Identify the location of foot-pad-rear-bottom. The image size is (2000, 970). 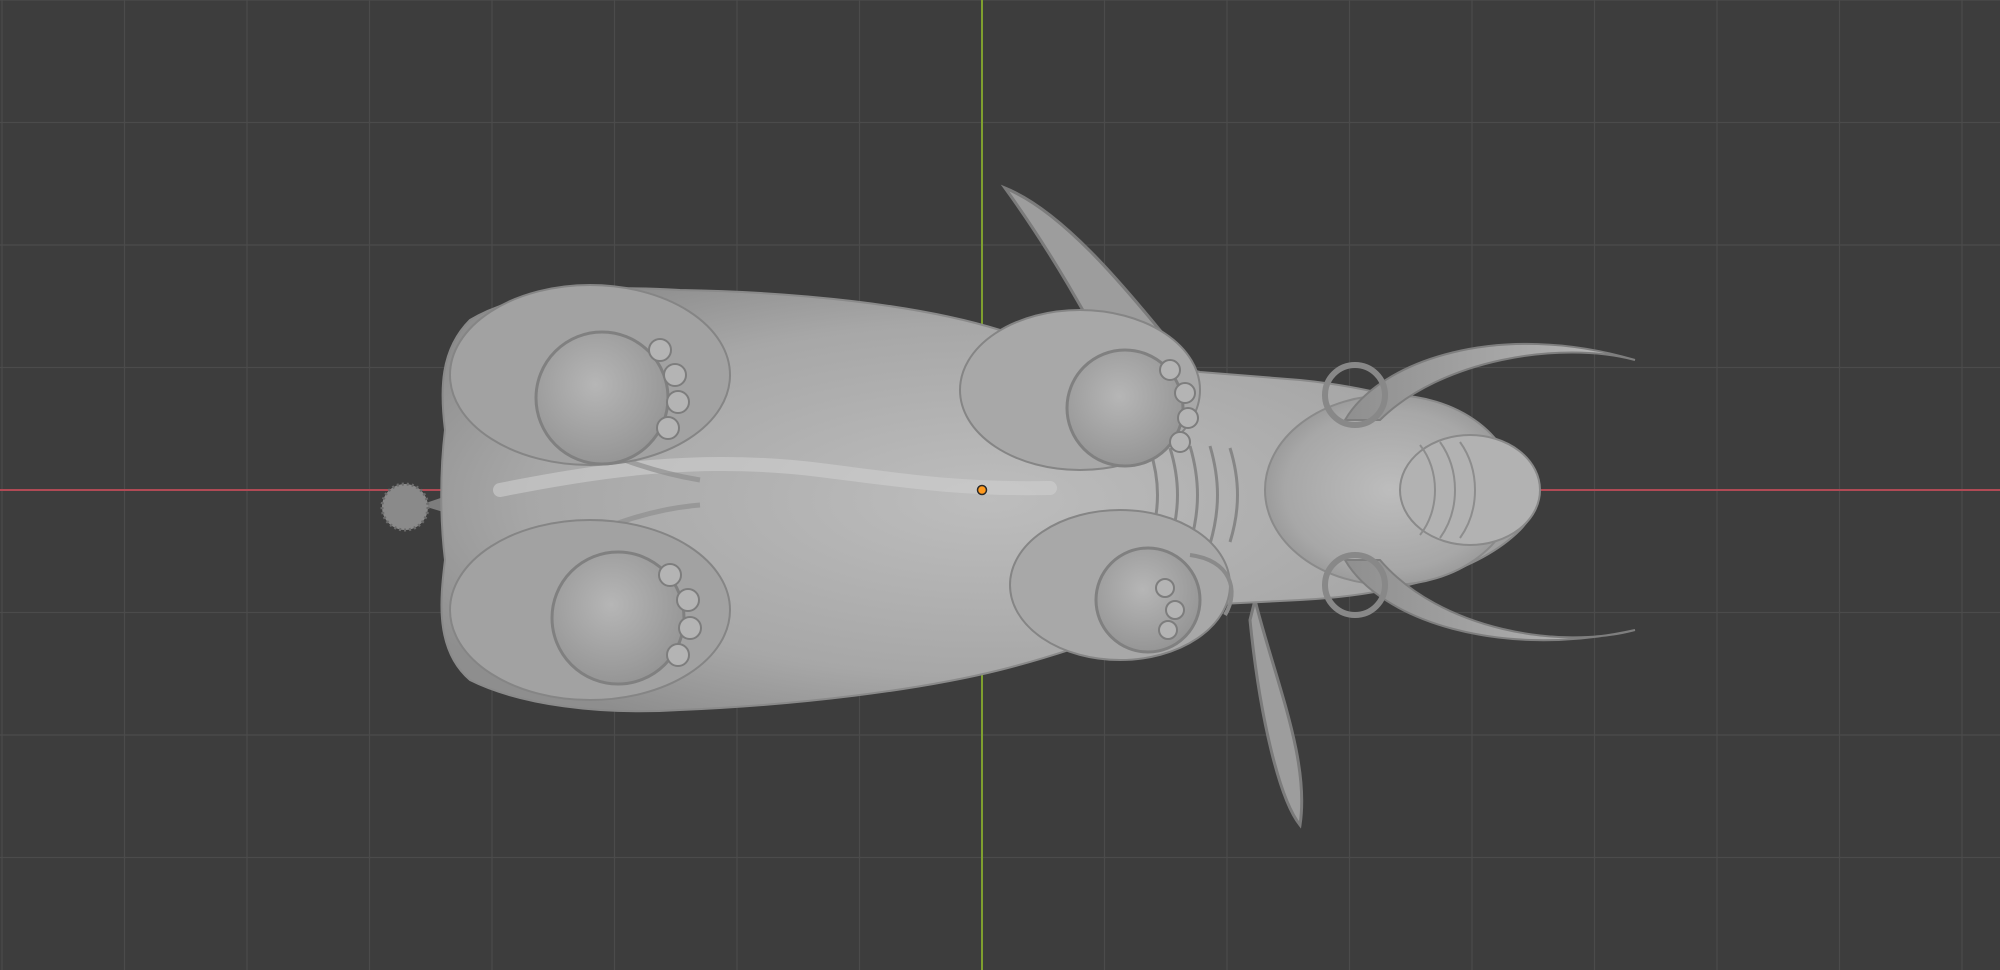
(626, 618).